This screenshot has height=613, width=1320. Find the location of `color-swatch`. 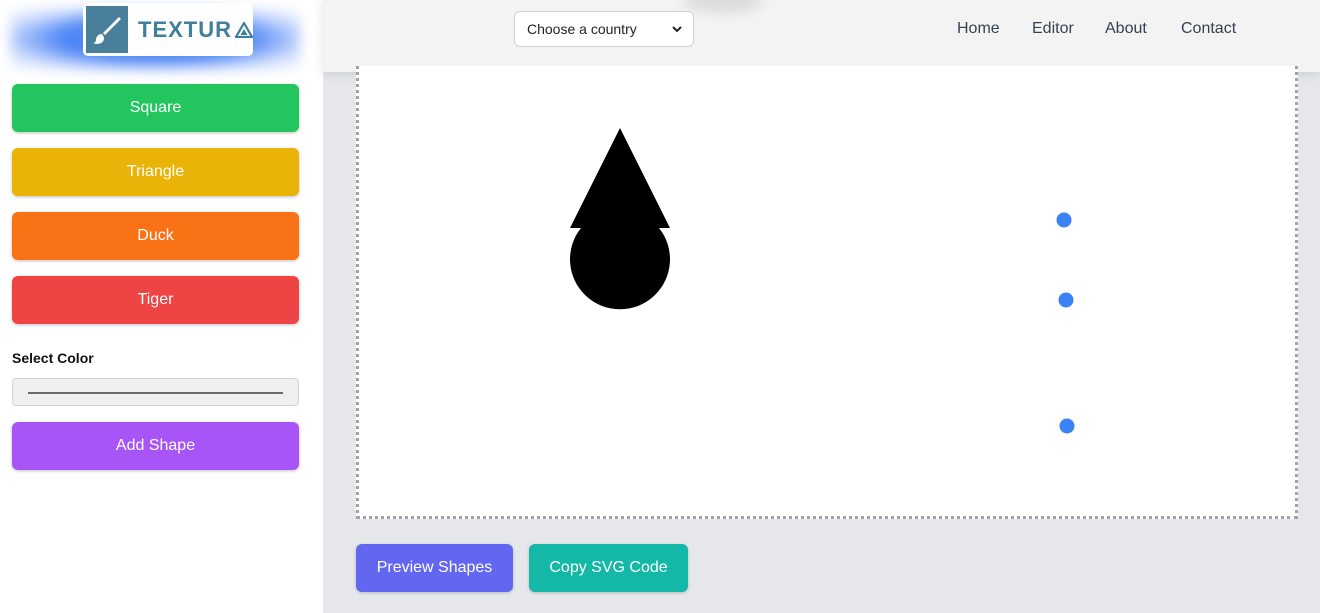

color-swatch is located at coordinates (155, 393).